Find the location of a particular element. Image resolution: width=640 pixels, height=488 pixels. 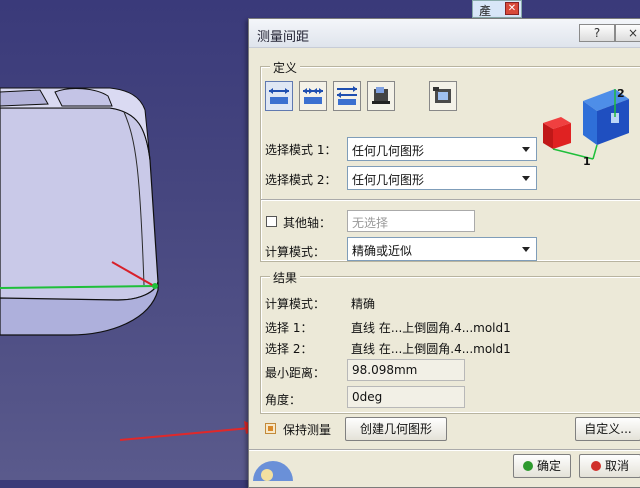

measure-thickness-icon is located at coordinates (443, 96).